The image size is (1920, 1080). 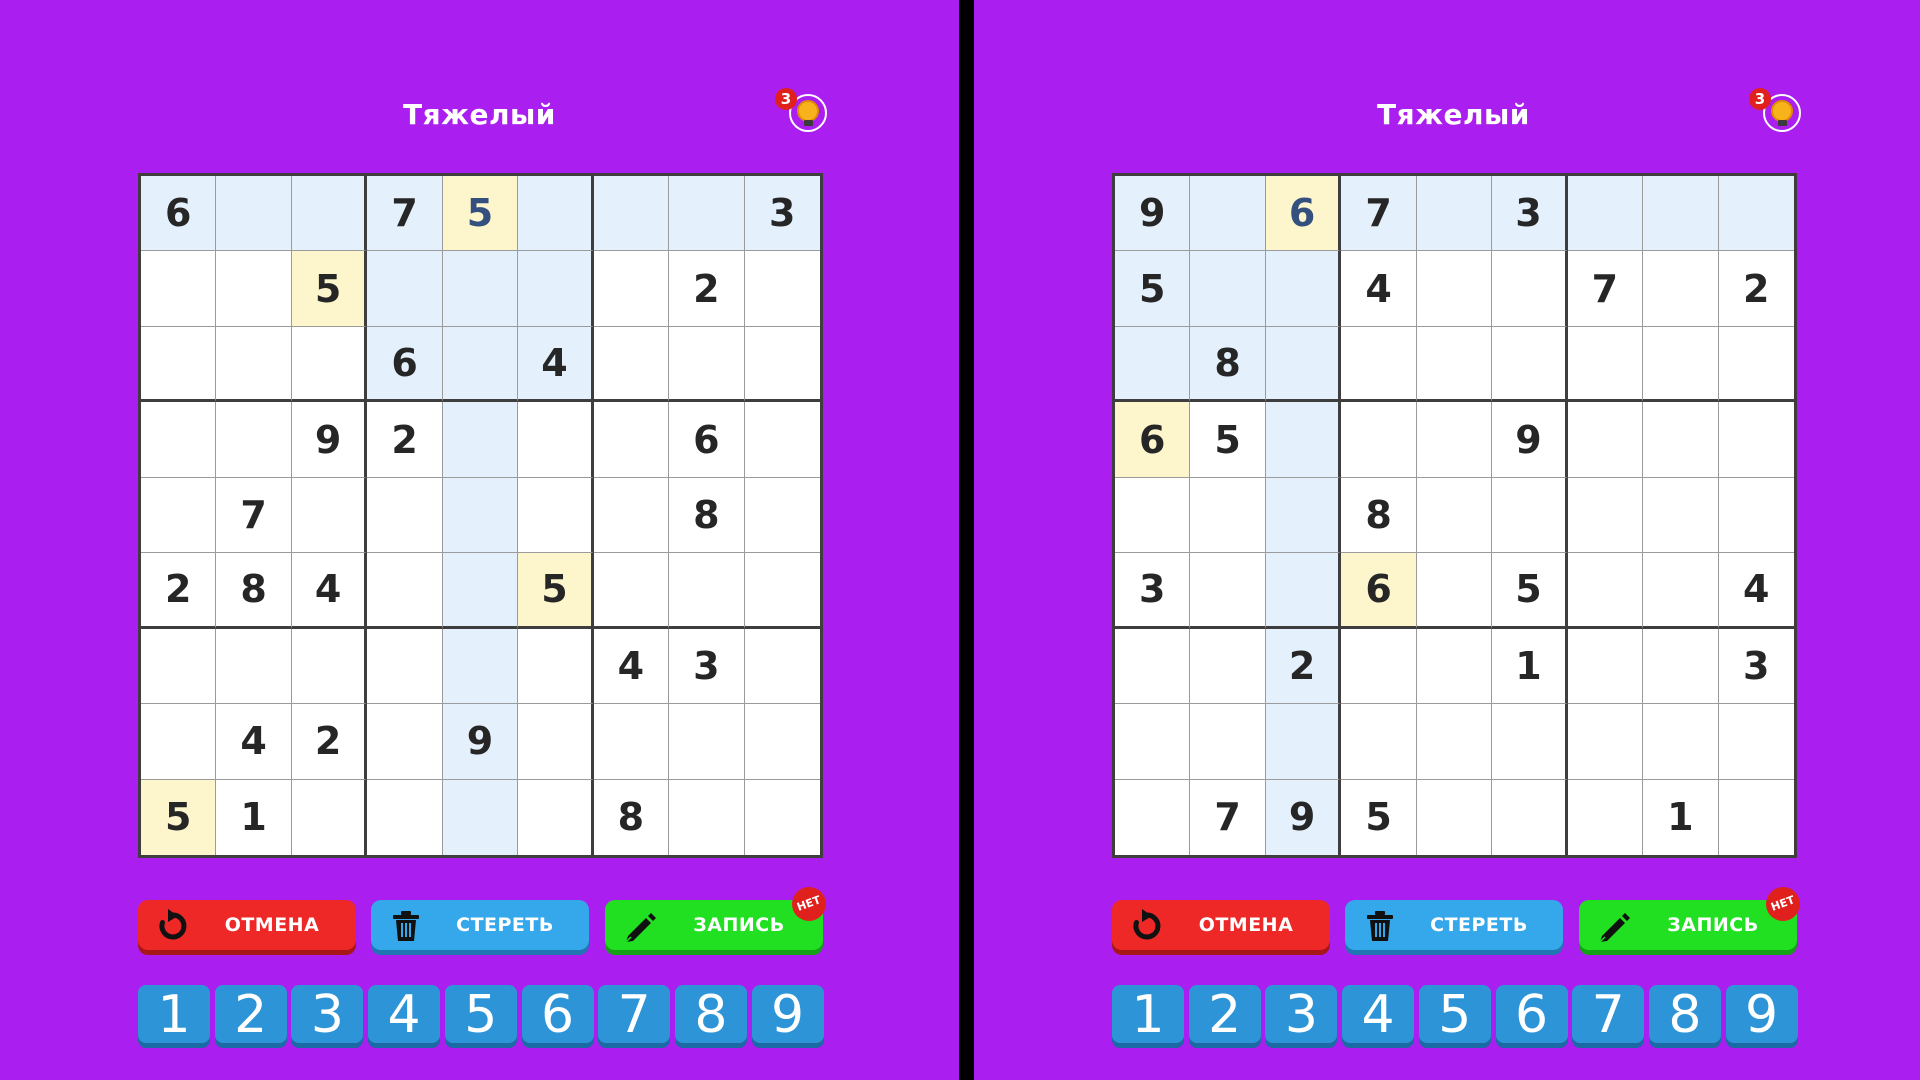 What do you see at coordinates (254, 817) in the screenshot?
I see `sudoku-cell: 1` at bounding box center [254, 817].